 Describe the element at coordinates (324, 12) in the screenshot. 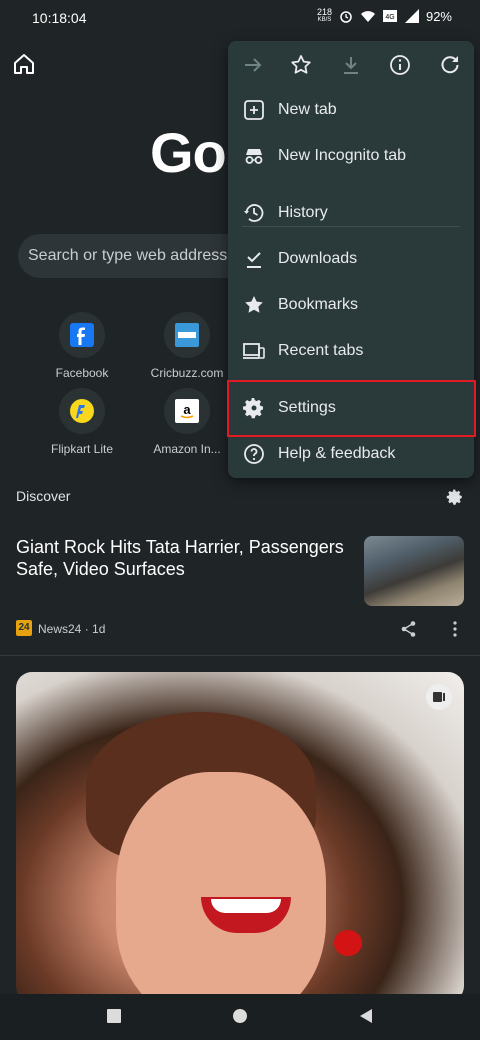

I see `net-speed-value: 218` at that location.